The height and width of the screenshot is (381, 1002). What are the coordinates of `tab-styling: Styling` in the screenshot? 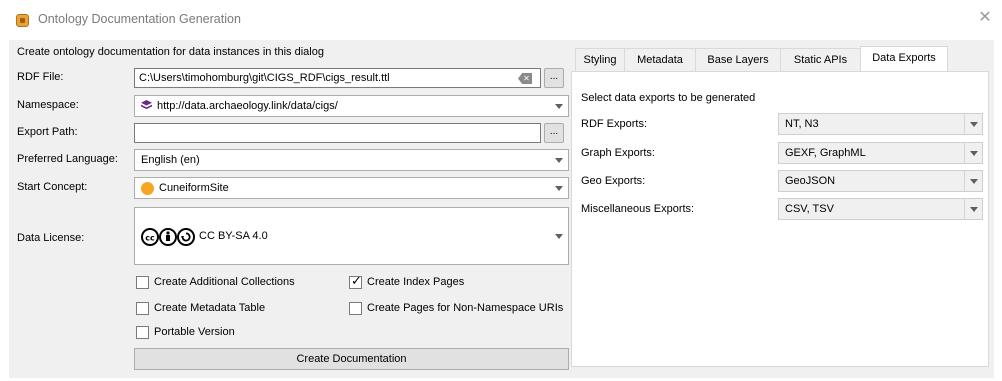 It's located at (600, 60).